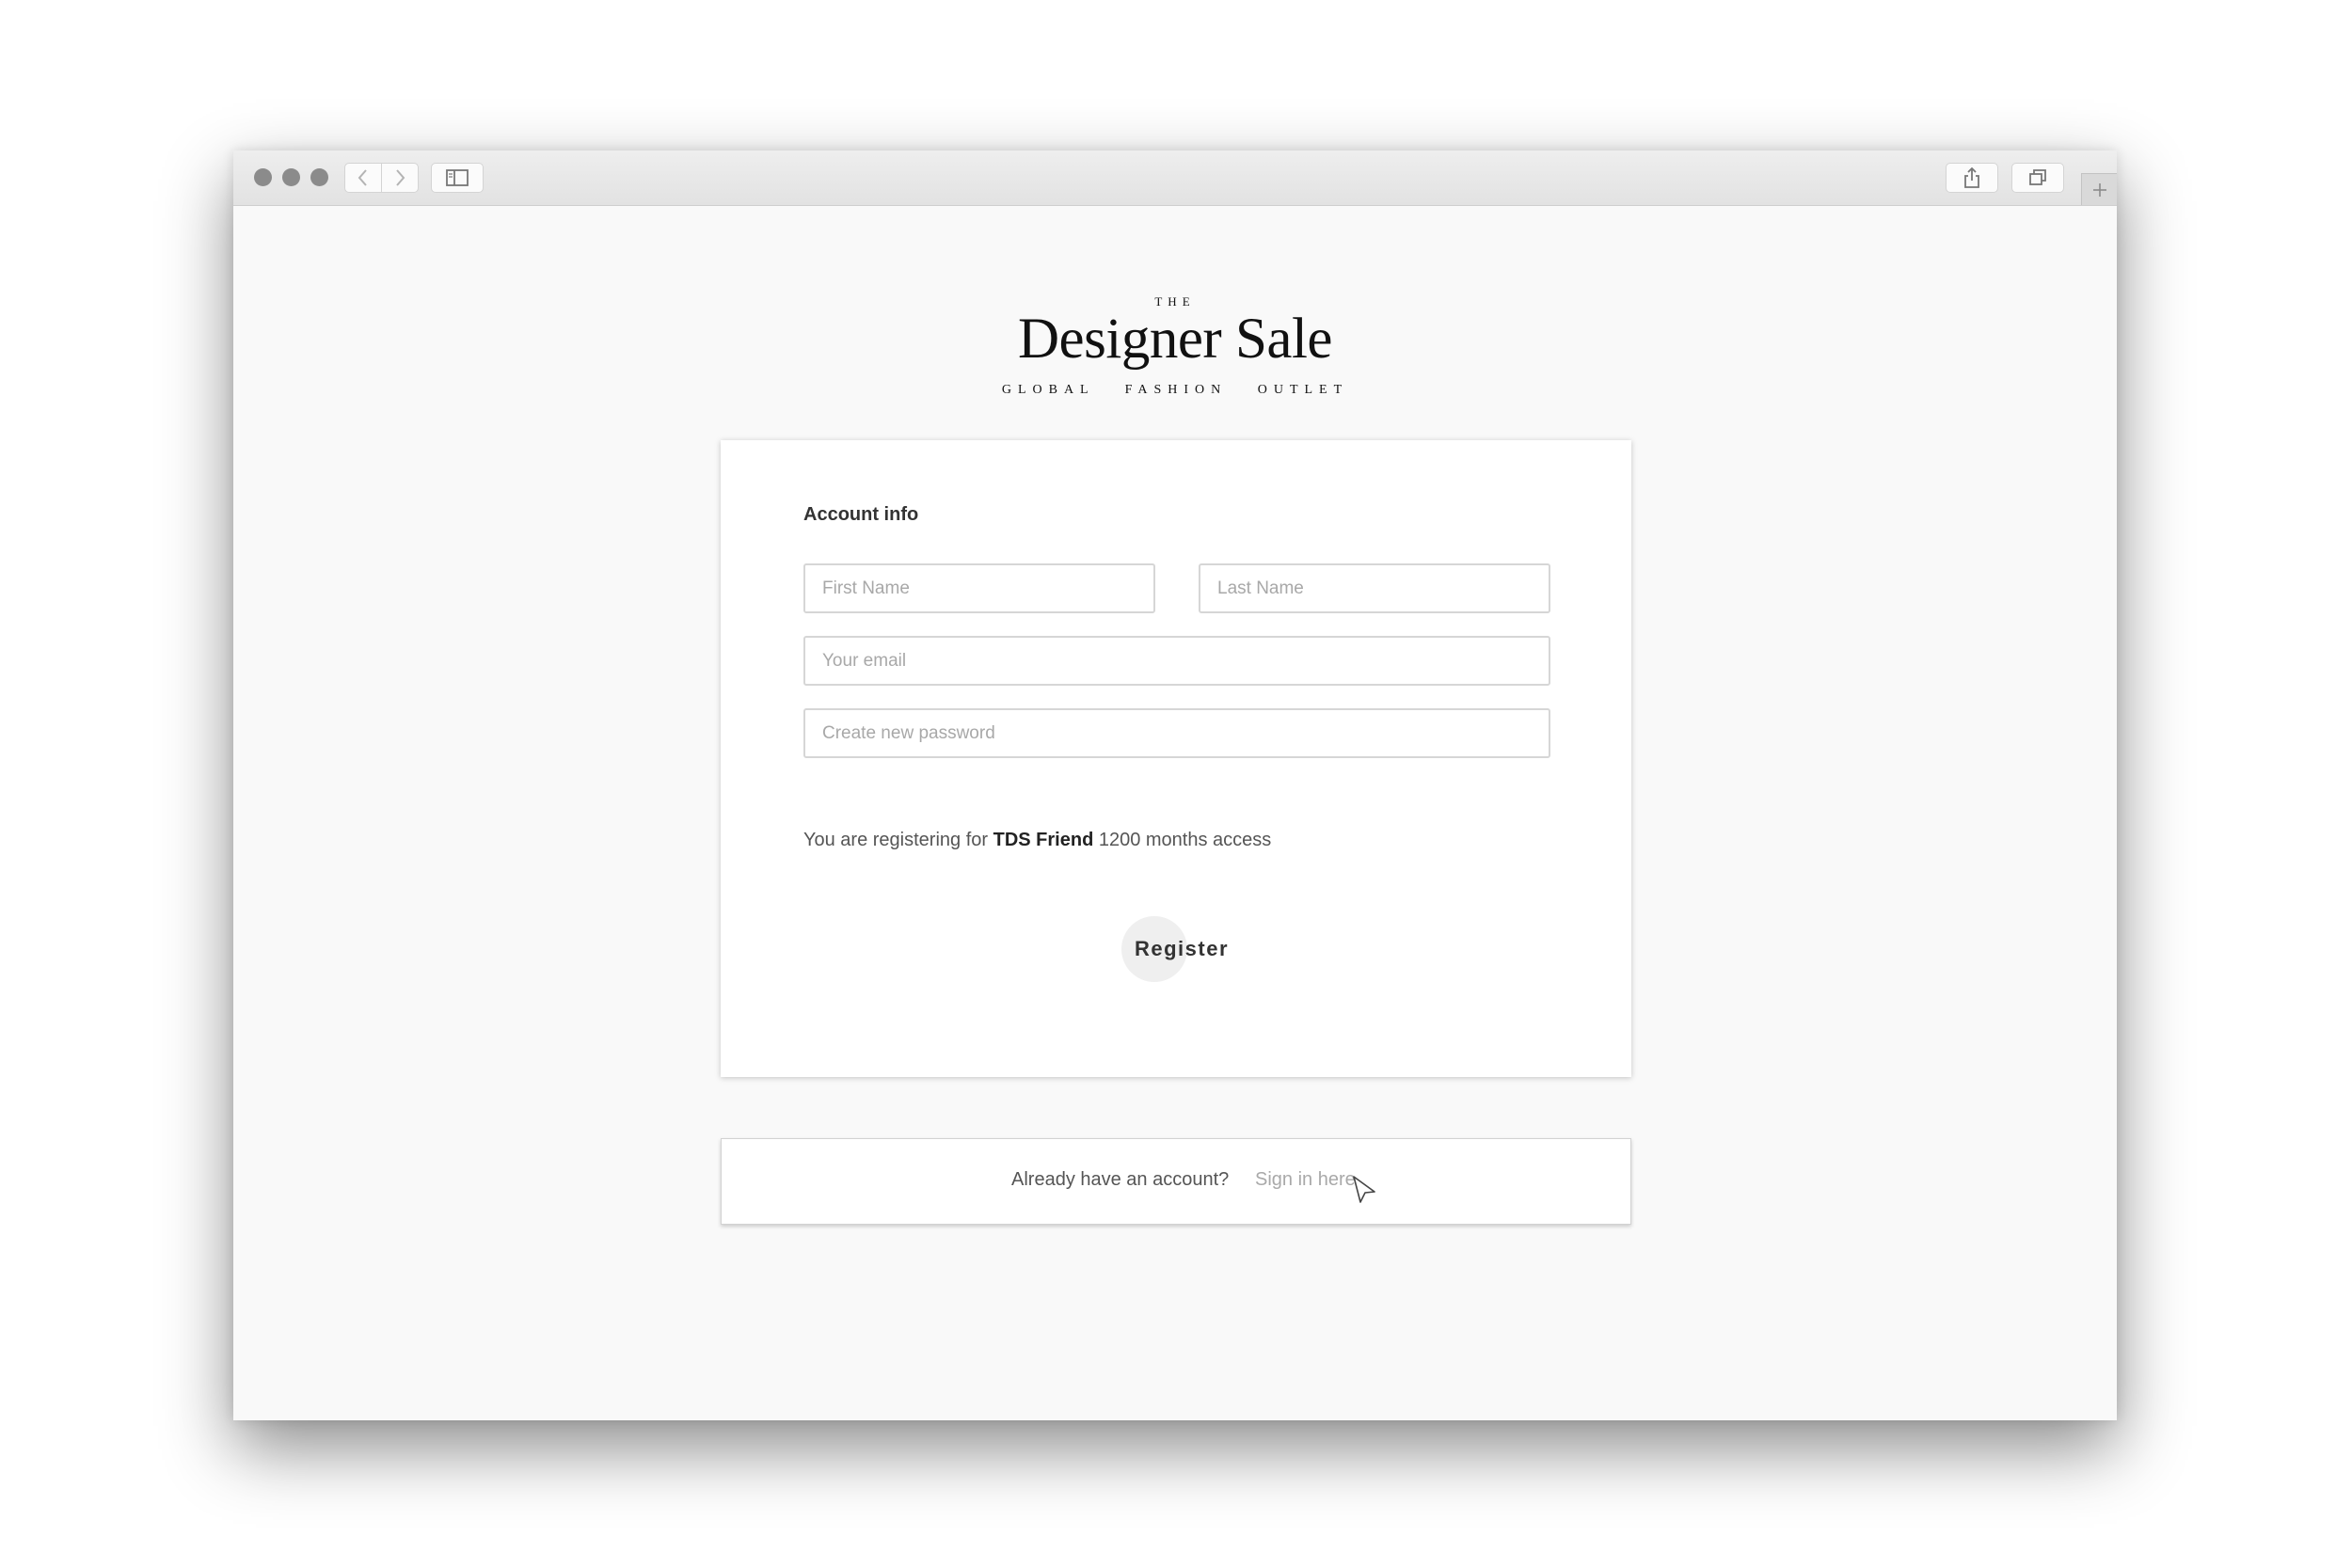 Image resolution: width=2352 pixels, height=1568 pixels. Describe the element at coordinates (1176, 733) in the screenshot. I see `password-input` at that location.